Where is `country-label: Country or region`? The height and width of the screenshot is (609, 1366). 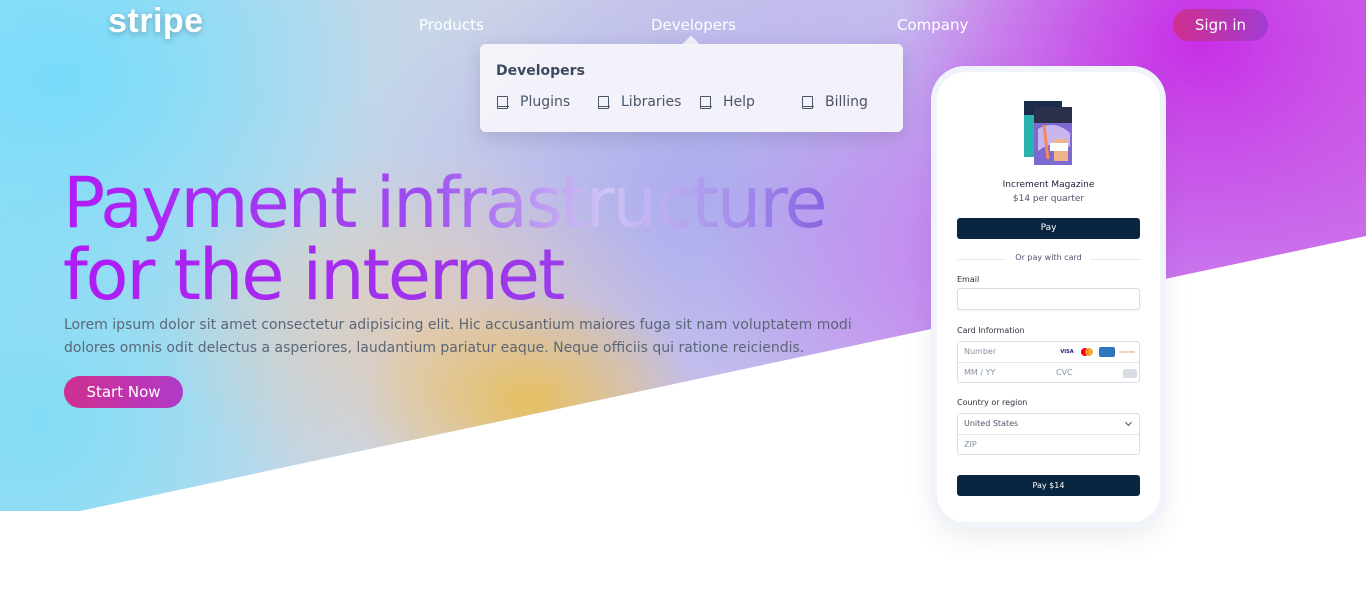 country-label: Country or region is located at coordinates (992, 402).